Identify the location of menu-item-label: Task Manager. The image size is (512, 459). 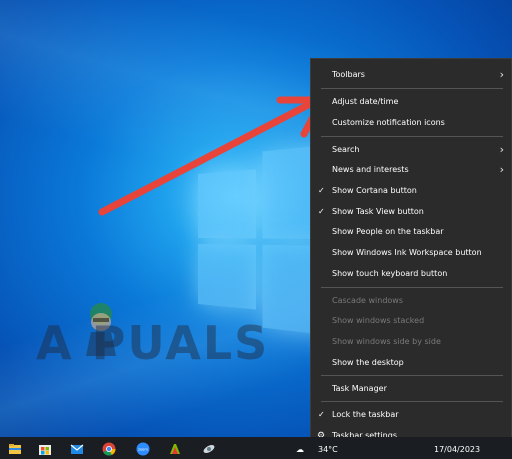
(359, 388).